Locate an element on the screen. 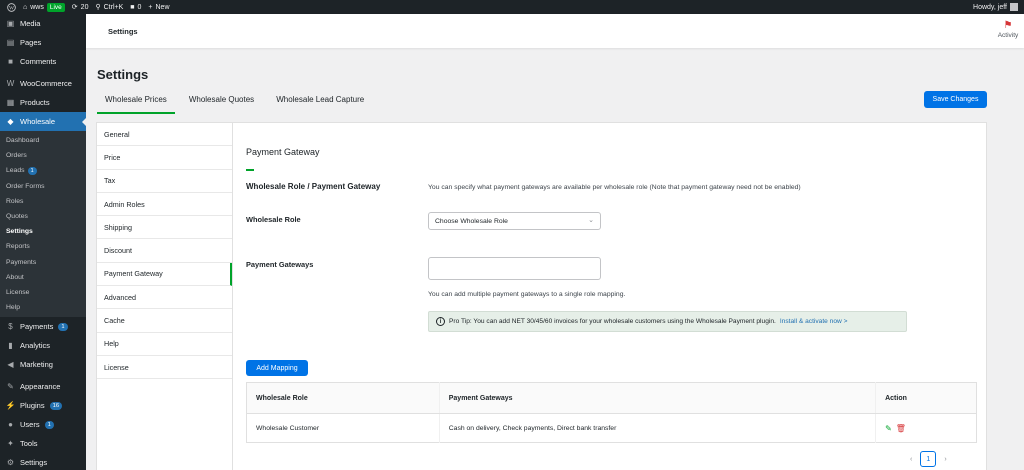  pagination: ‹ 1 › is located at coordinates (928, 459).